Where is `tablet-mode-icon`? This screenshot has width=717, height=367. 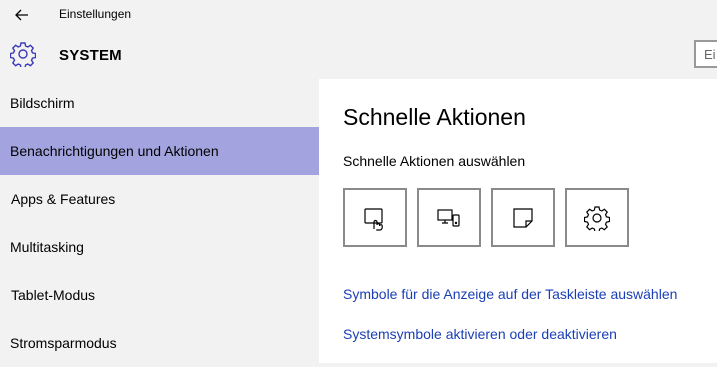 tablet-mode-icon is located at coordinates (373, 219).